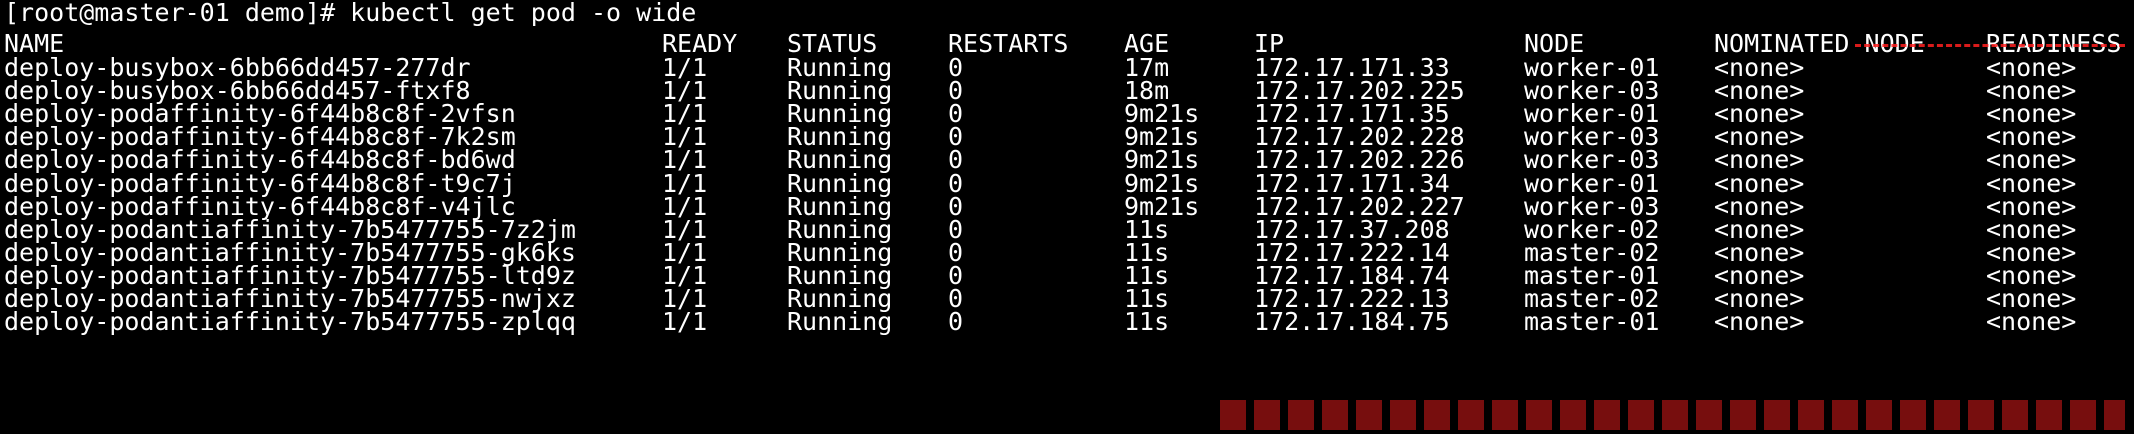 Image resolution: width=2134 pixels, height=434 pixels. I want to click on pod-name: deploy-podantiaffinity-7b5477755-zplqq, so click(290, 322).